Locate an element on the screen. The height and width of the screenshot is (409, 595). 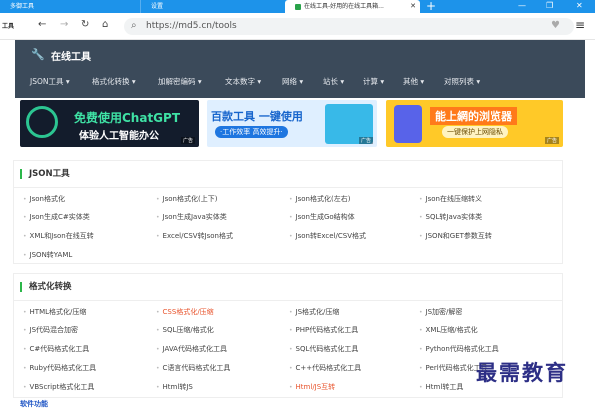
tool-link: XML压缩/格式化 is located at coordinates (448, 330).